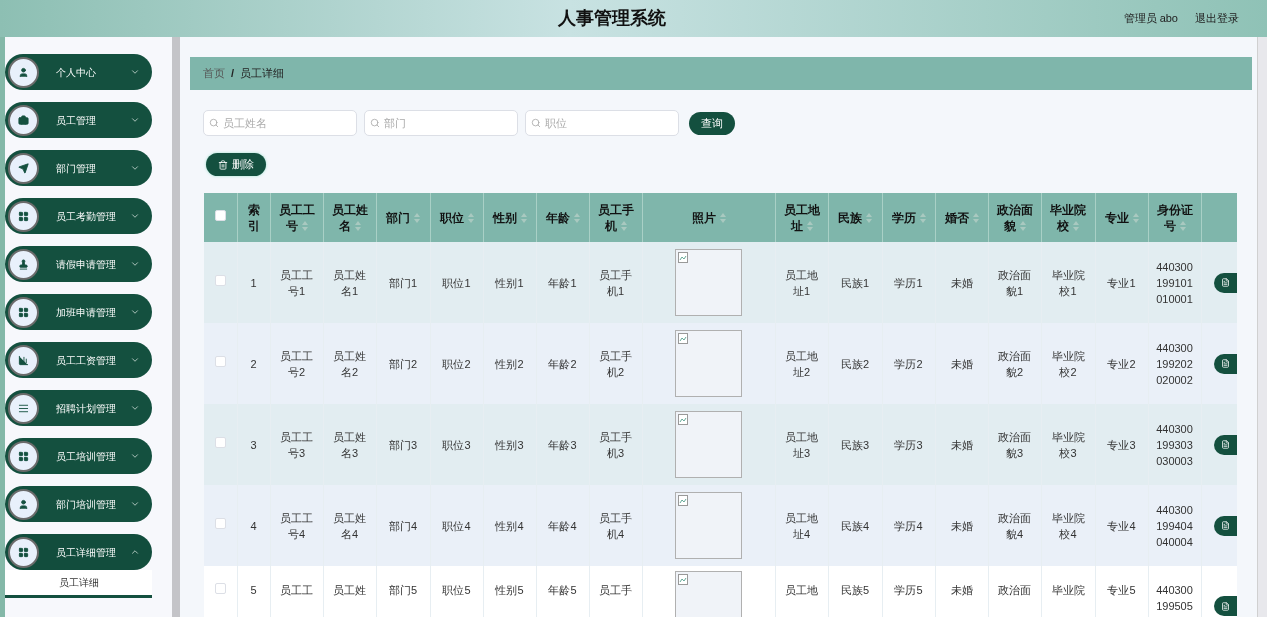  I want to click on sidebar-item: 员工考勤管理, so click(78, 216).